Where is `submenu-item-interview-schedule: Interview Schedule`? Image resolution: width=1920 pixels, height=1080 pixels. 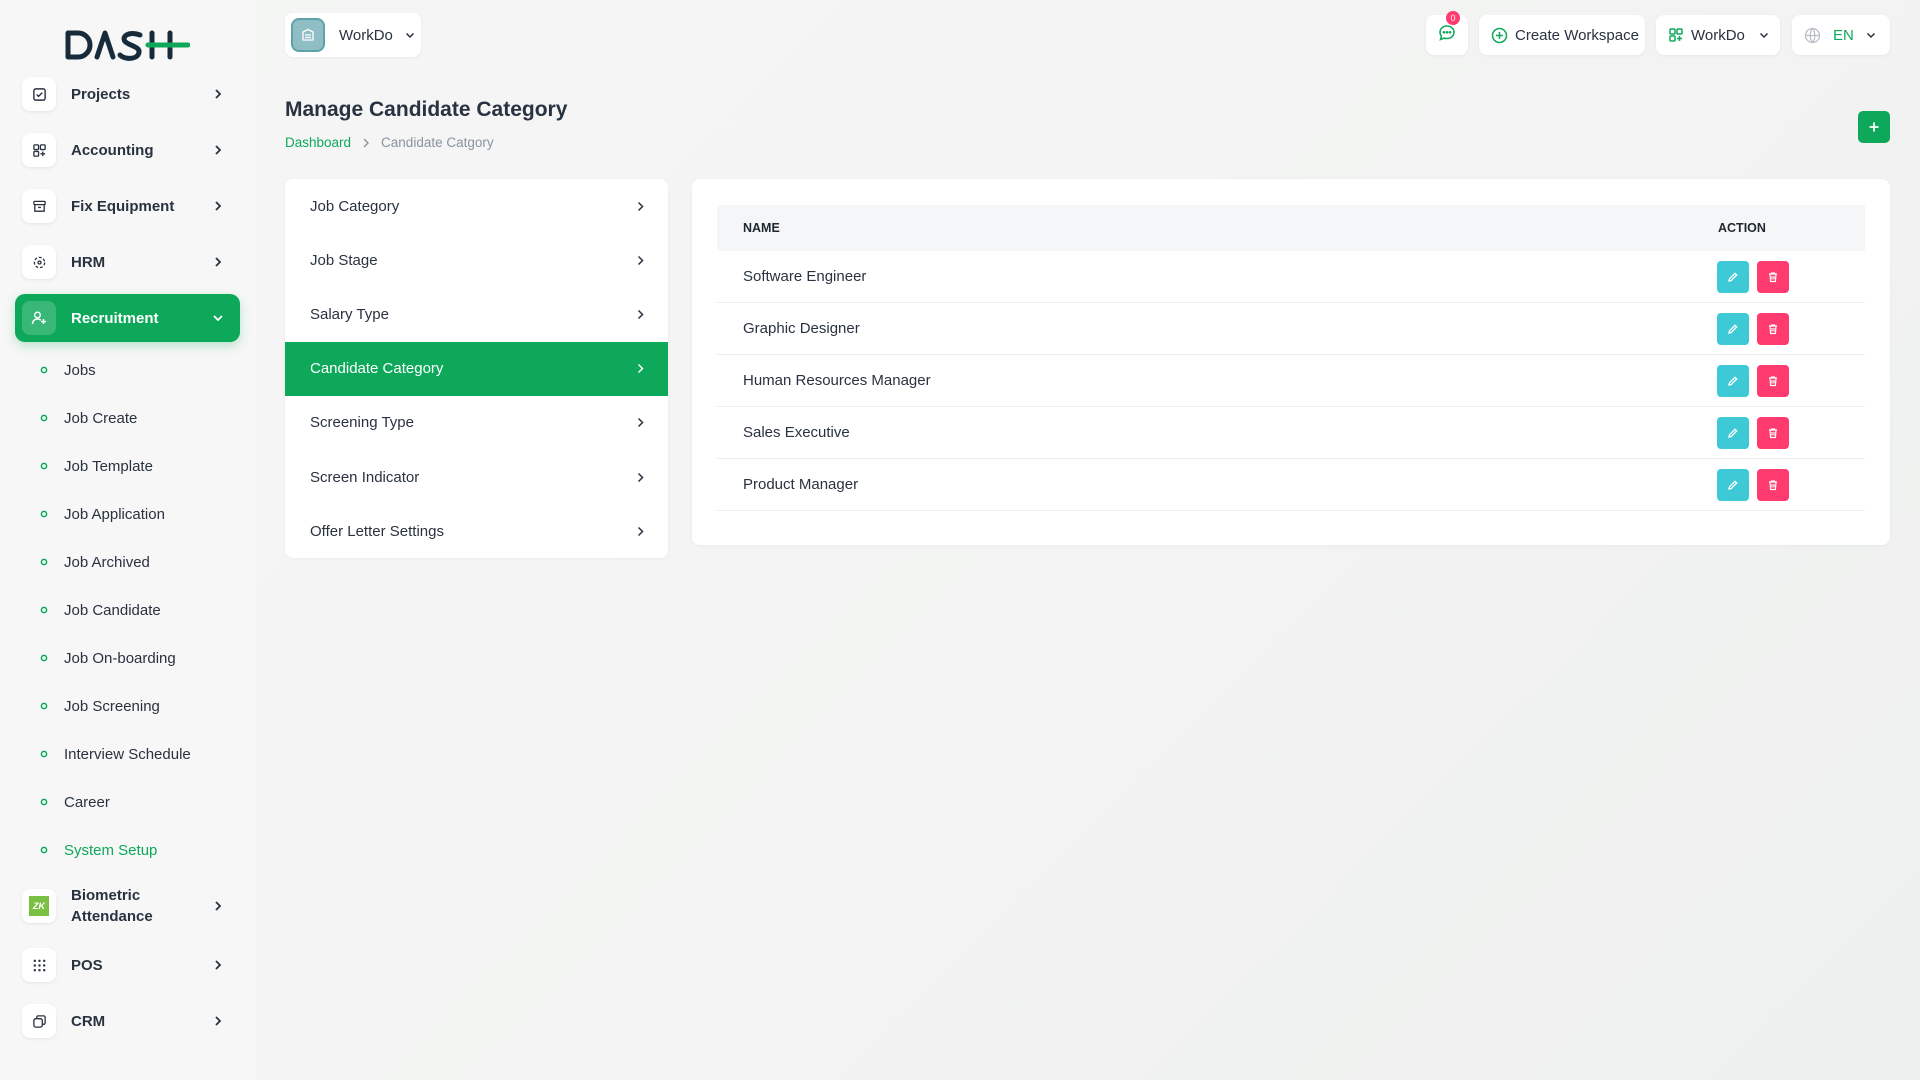 submenu-item-interview-schedule: Interview Schedule is located at coordinates (115, 754).